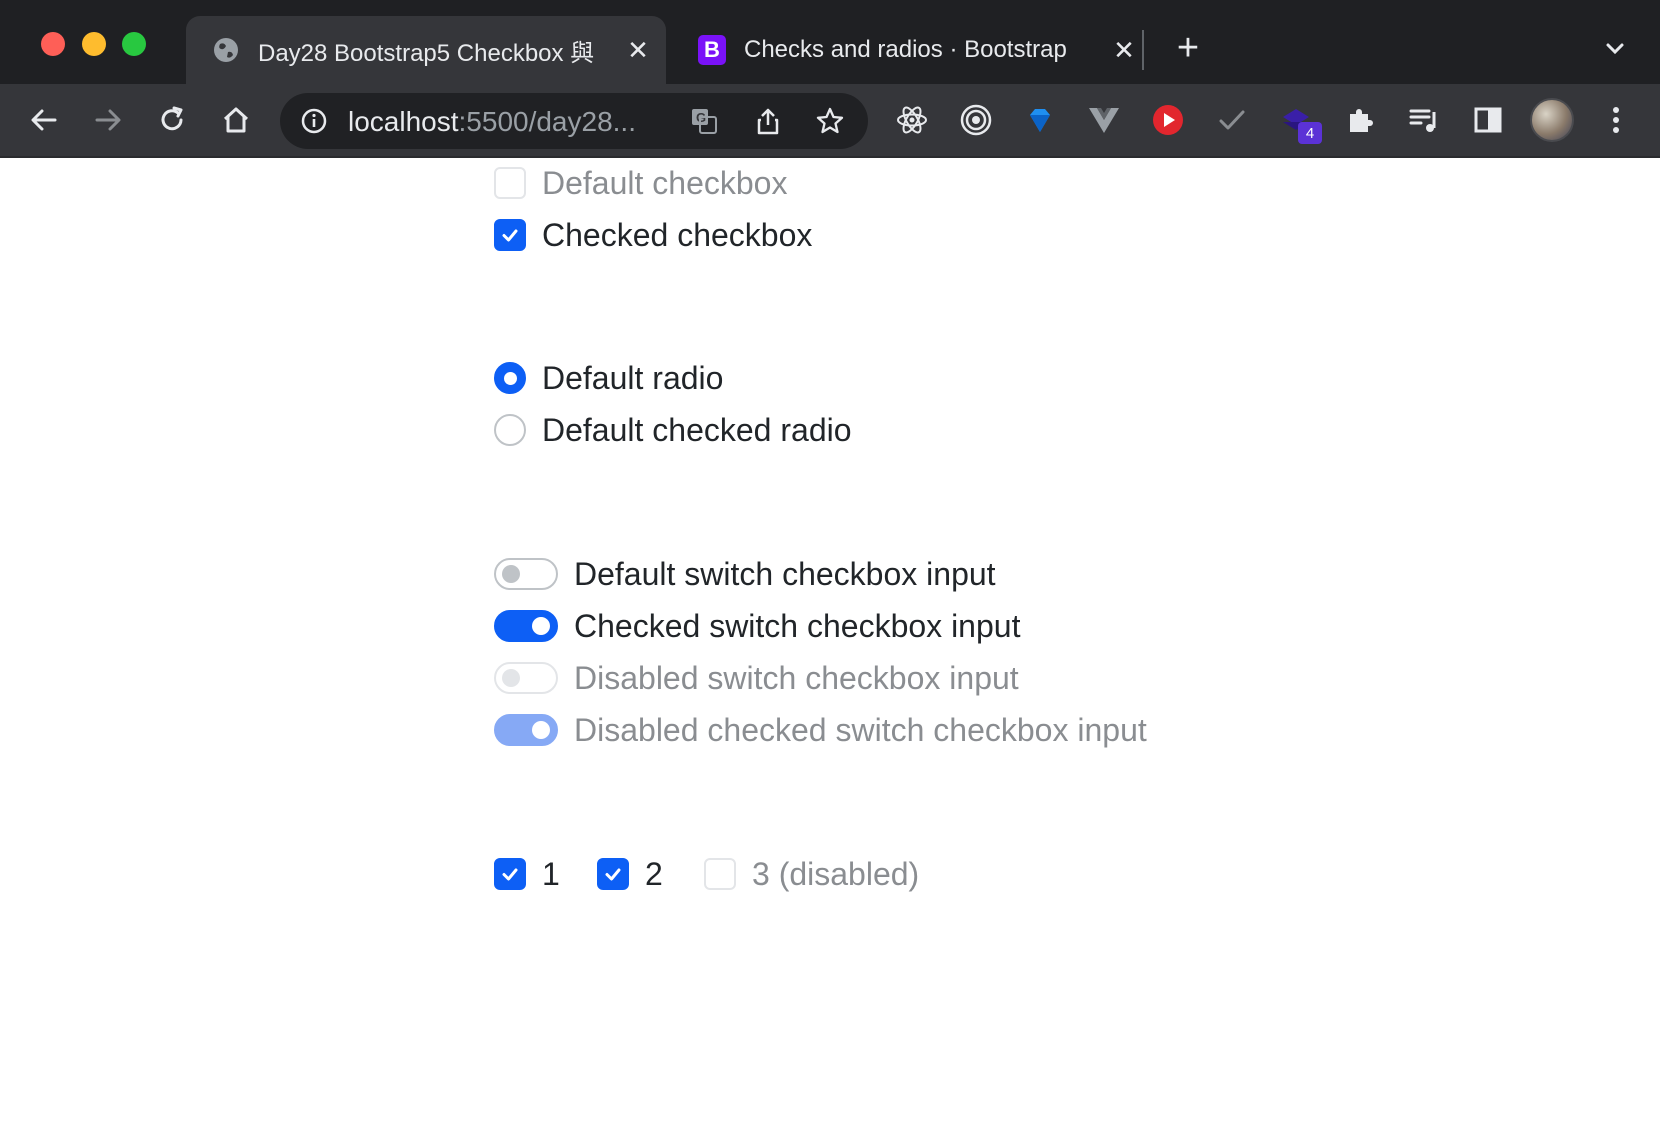  I want to click on vue-devtools-icon, so click(1104, 120).